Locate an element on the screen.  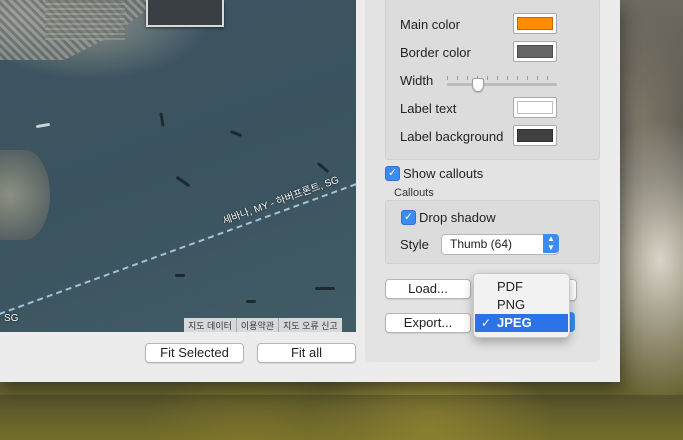
fit-all-button: Fit all is located at coordinates (306, 353).